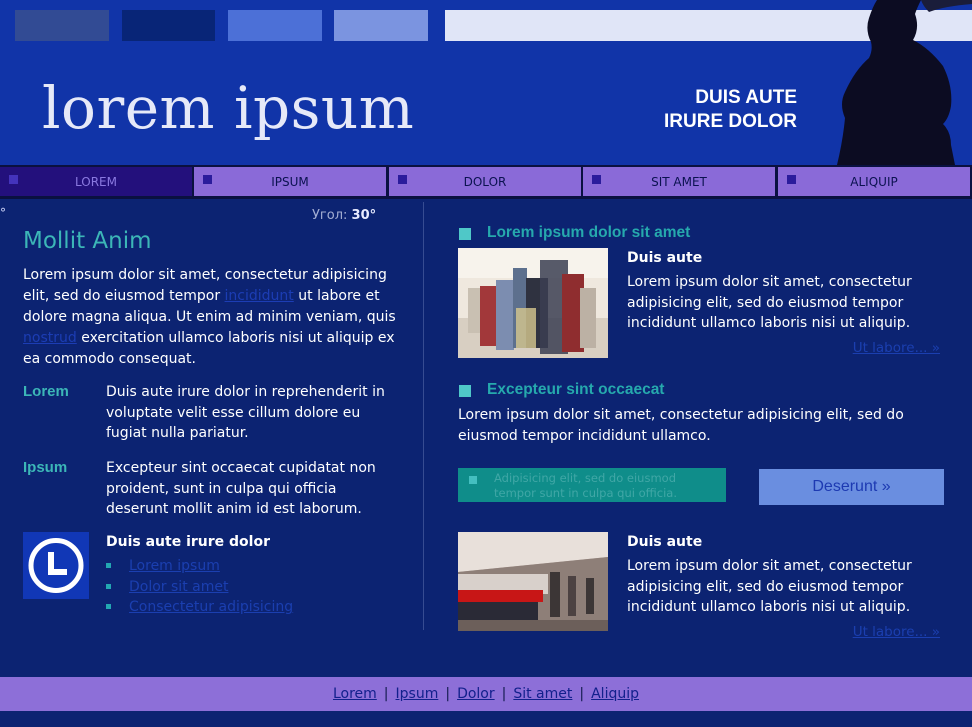 The width and height of the screenshot is (972, 727). Describe the element at coordinates (259, 296) in the screenshot. I see `intro-link-1: incididunt` at that location.